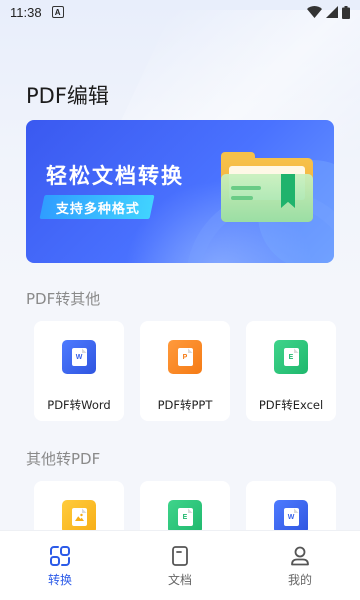 This screenshot has height=600, width=360. What do you see at coordinates (332, 12) in the screenshot?
I see `cellular-signal-icon` at bounding box center [332, 12].